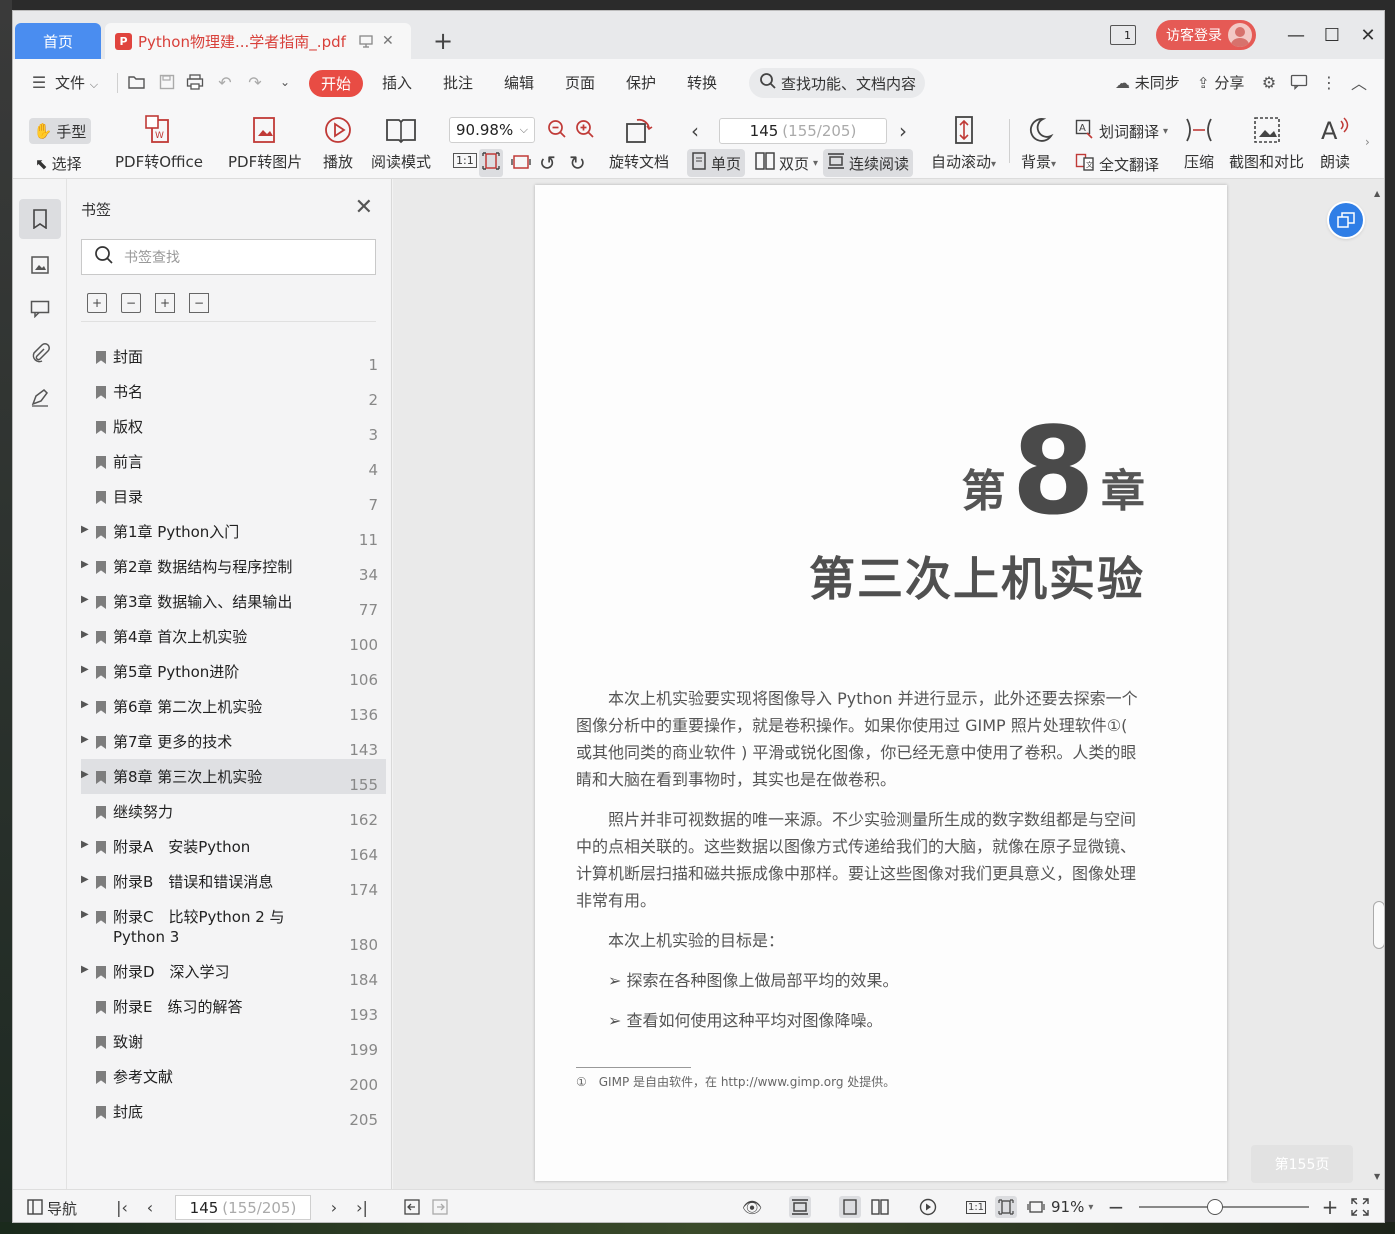 Image resolution: width=1395 pixels, height=1234 pixels. I want to click on zoom-slider-track, so click(1224, 1207).